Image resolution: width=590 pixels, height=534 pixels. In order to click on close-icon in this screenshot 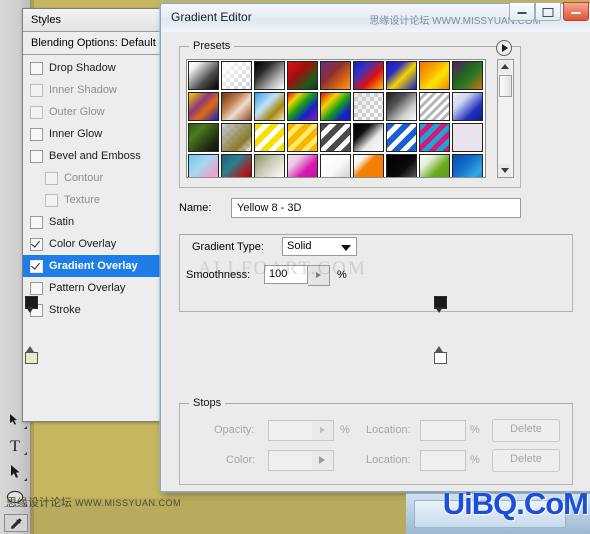, I will do `click(576, 11)`.